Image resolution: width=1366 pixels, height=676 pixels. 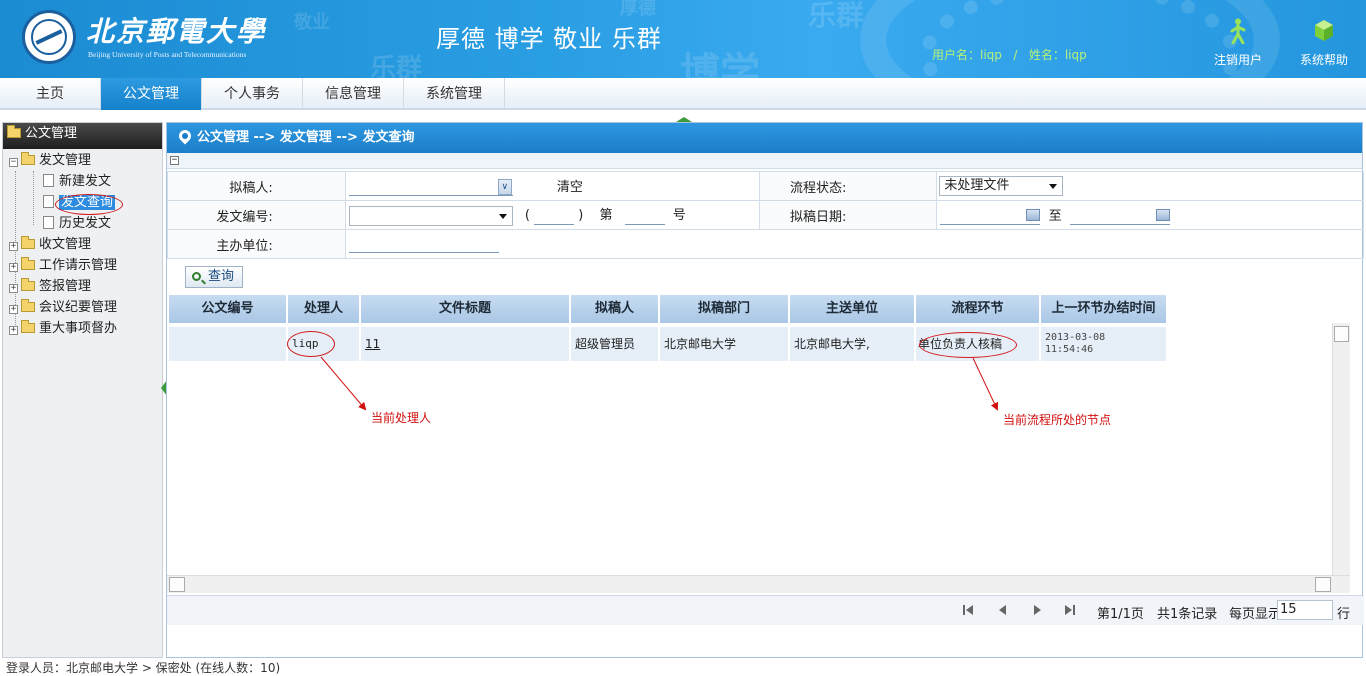 What do you see at coordinates (312, 22) in the screenshot?
I see `banner-watermark: 敬业` at bounding box center [312, 22].